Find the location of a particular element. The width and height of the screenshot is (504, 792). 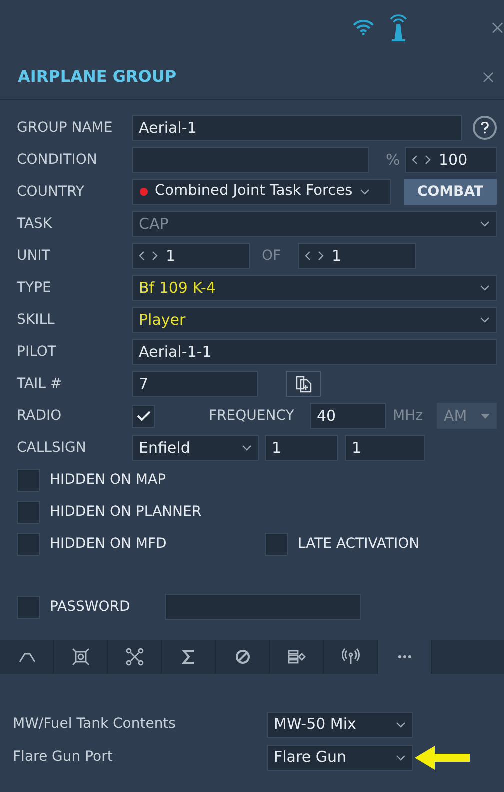

field-label: CONDITION is located at coordinates (57, 160).